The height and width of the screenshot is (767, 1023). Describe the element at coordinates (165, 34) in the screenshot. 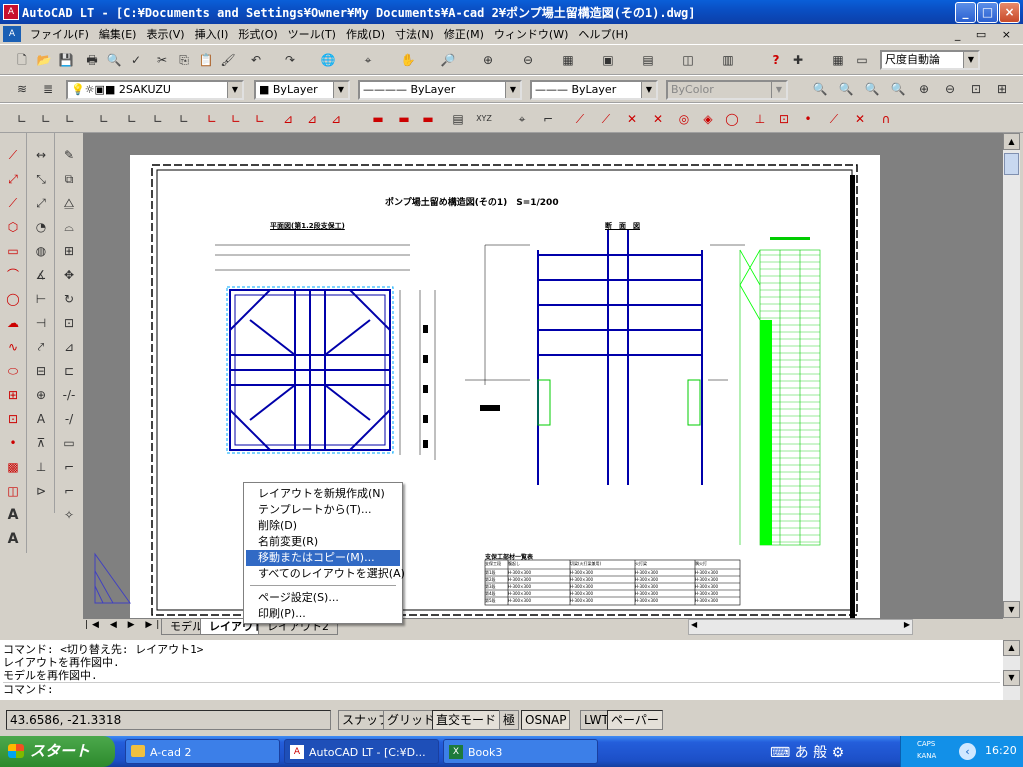

I see `menu-view: 表示(V)` at that location.